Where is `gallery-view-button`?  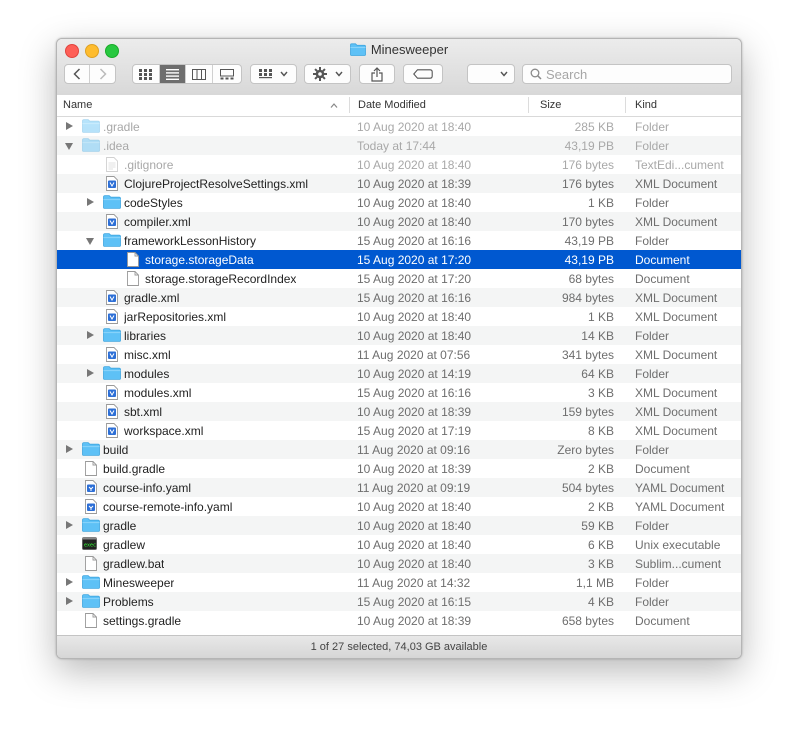 gallery-view-button is located at coordinates (227, 74).